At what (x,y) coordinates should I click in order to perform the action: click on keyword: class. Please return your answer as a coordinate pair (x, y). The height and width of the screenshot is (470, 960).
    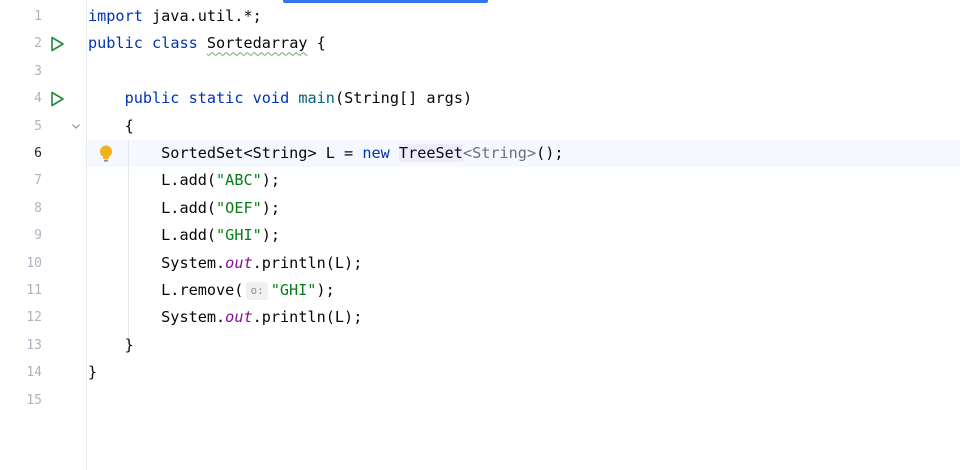
    Looking at the image, I should click on (175, 43).